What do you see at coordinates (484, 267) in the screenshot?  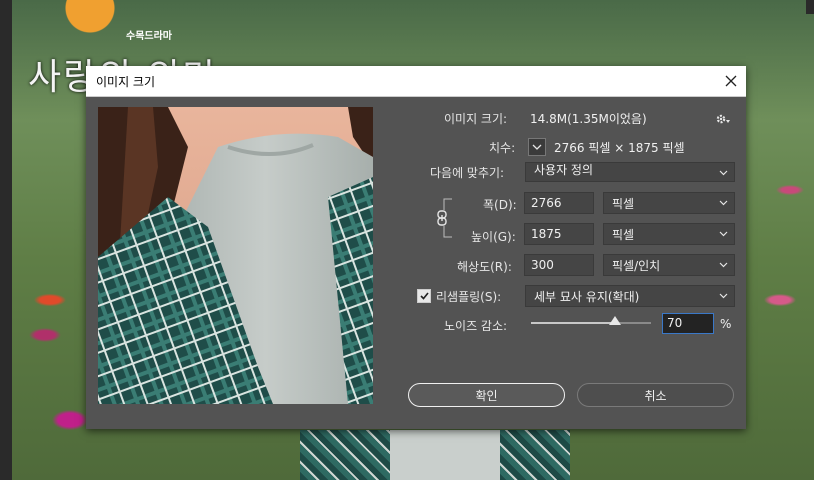 I see `resolution-label: 해상도(R):` at bounding box center [484, 267].